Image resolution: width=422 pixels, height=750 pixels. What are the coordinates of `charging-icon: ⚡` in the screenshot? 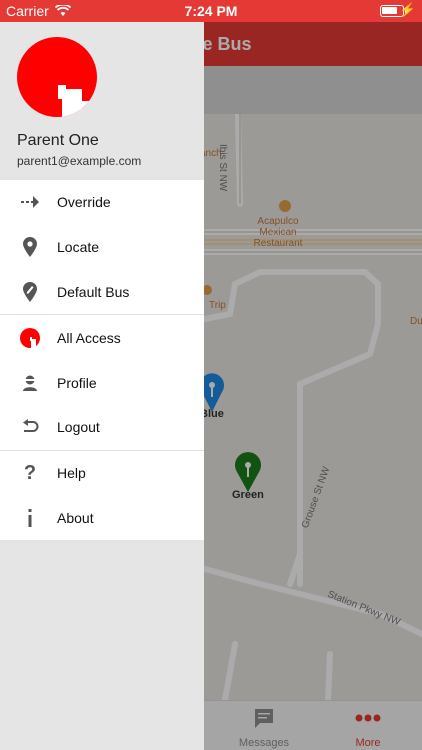 It's located at (407, 9).